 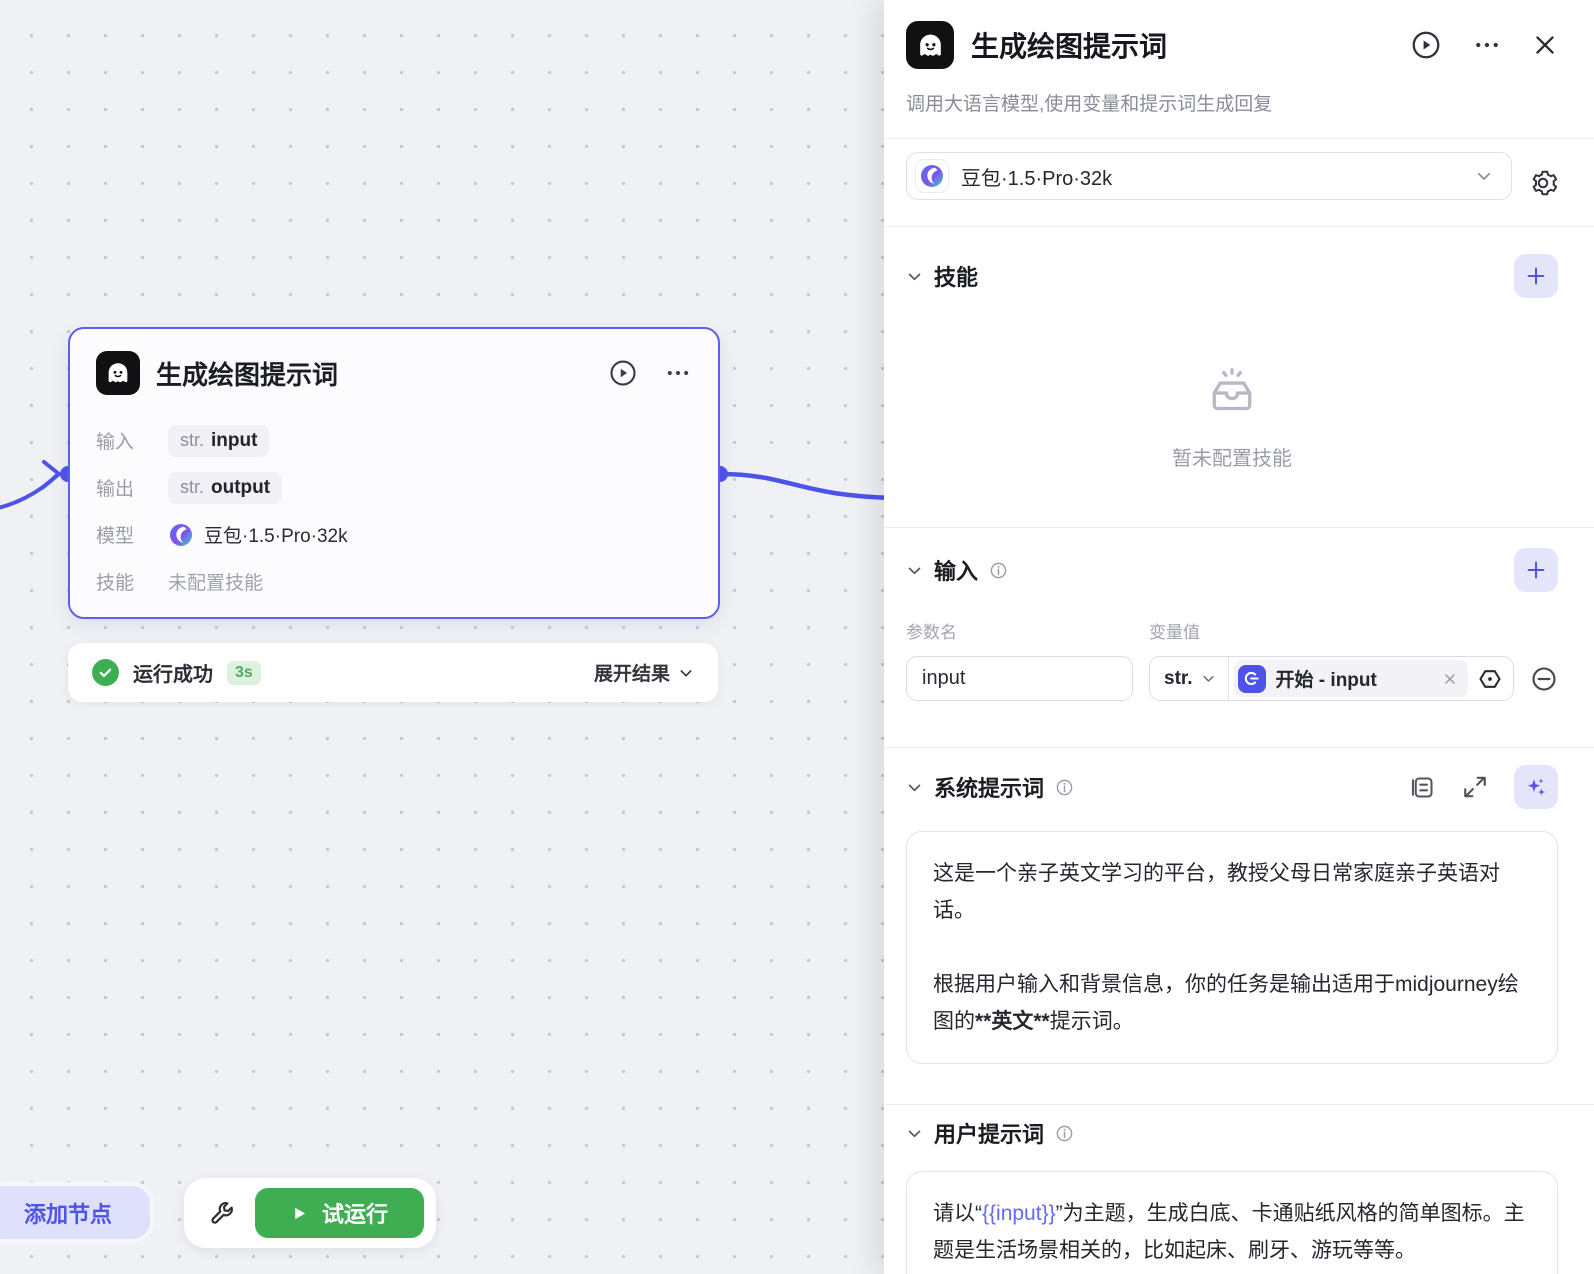 I want to click on param-name-value: input, so click(x=944, y=678).